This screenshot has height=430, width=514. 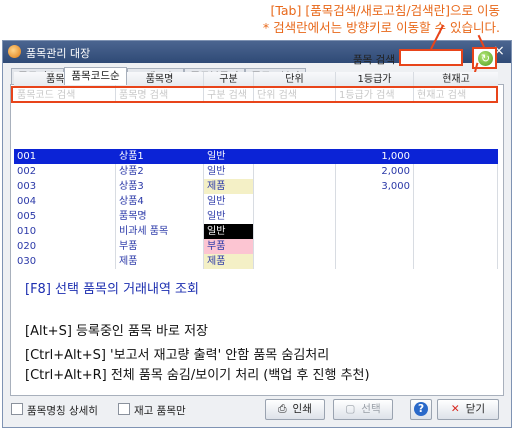 I want to click on cell-name: 품목명, so click(x=160, y=216).